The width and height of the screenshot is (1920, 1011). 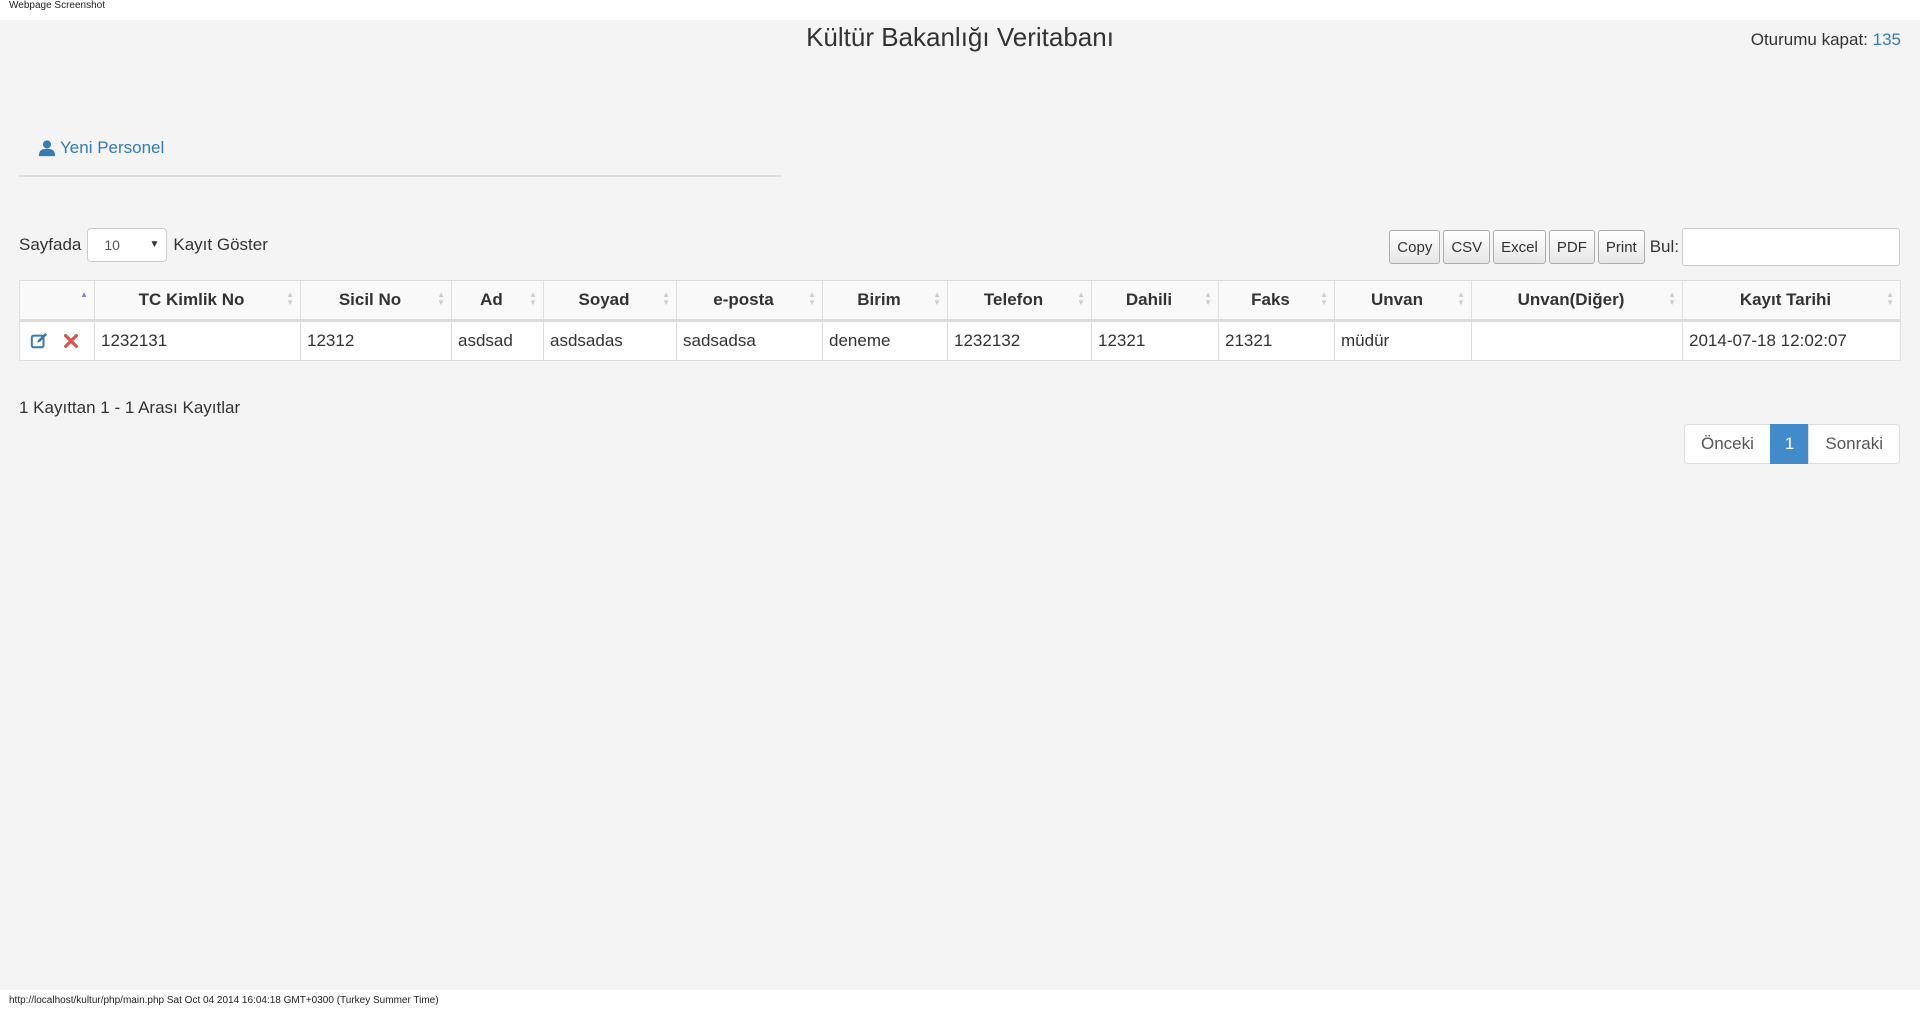 What do you see at coordinates (1577, 340) in the screenshot?
I see `cell-unvan-diger` at bounding box center [1577, 340].